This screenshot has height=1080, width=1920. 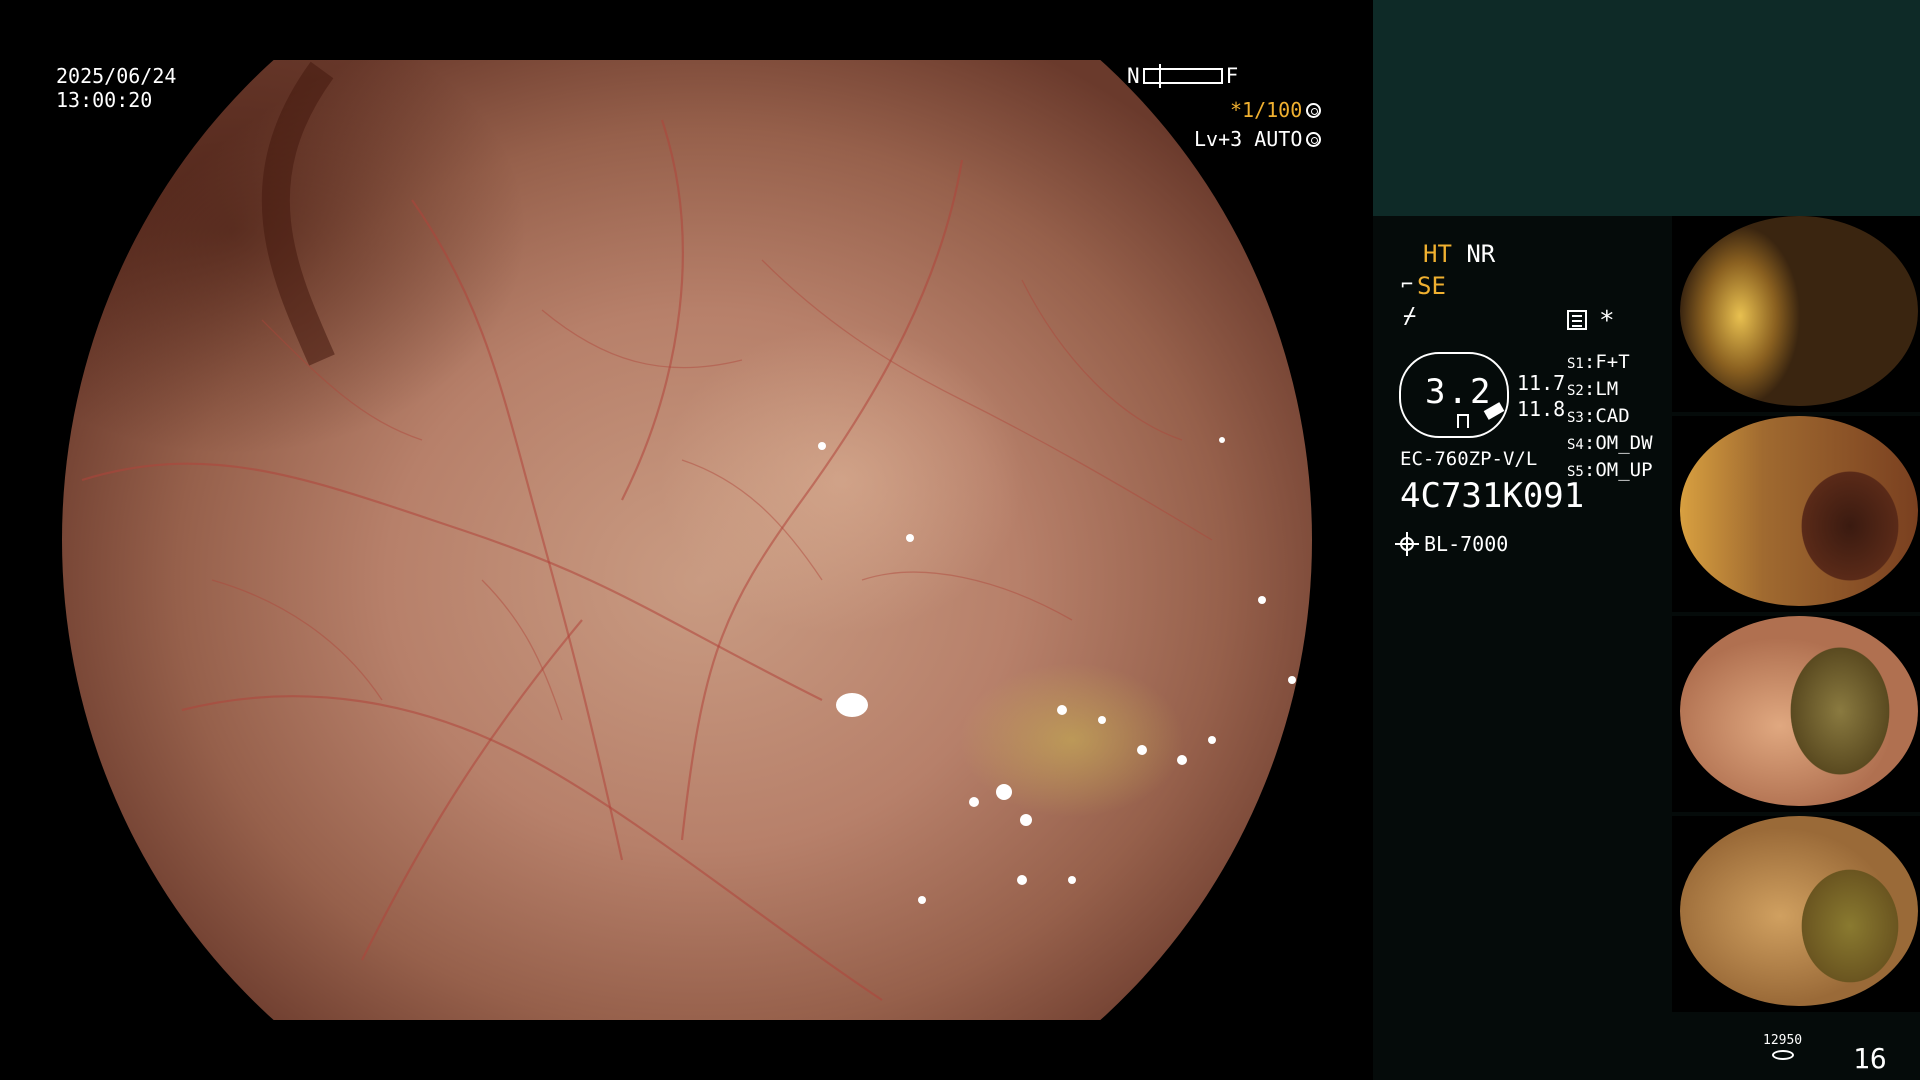 I want to click on structure-enhancement: ⌐ SE, so click(x=1423, y=286).